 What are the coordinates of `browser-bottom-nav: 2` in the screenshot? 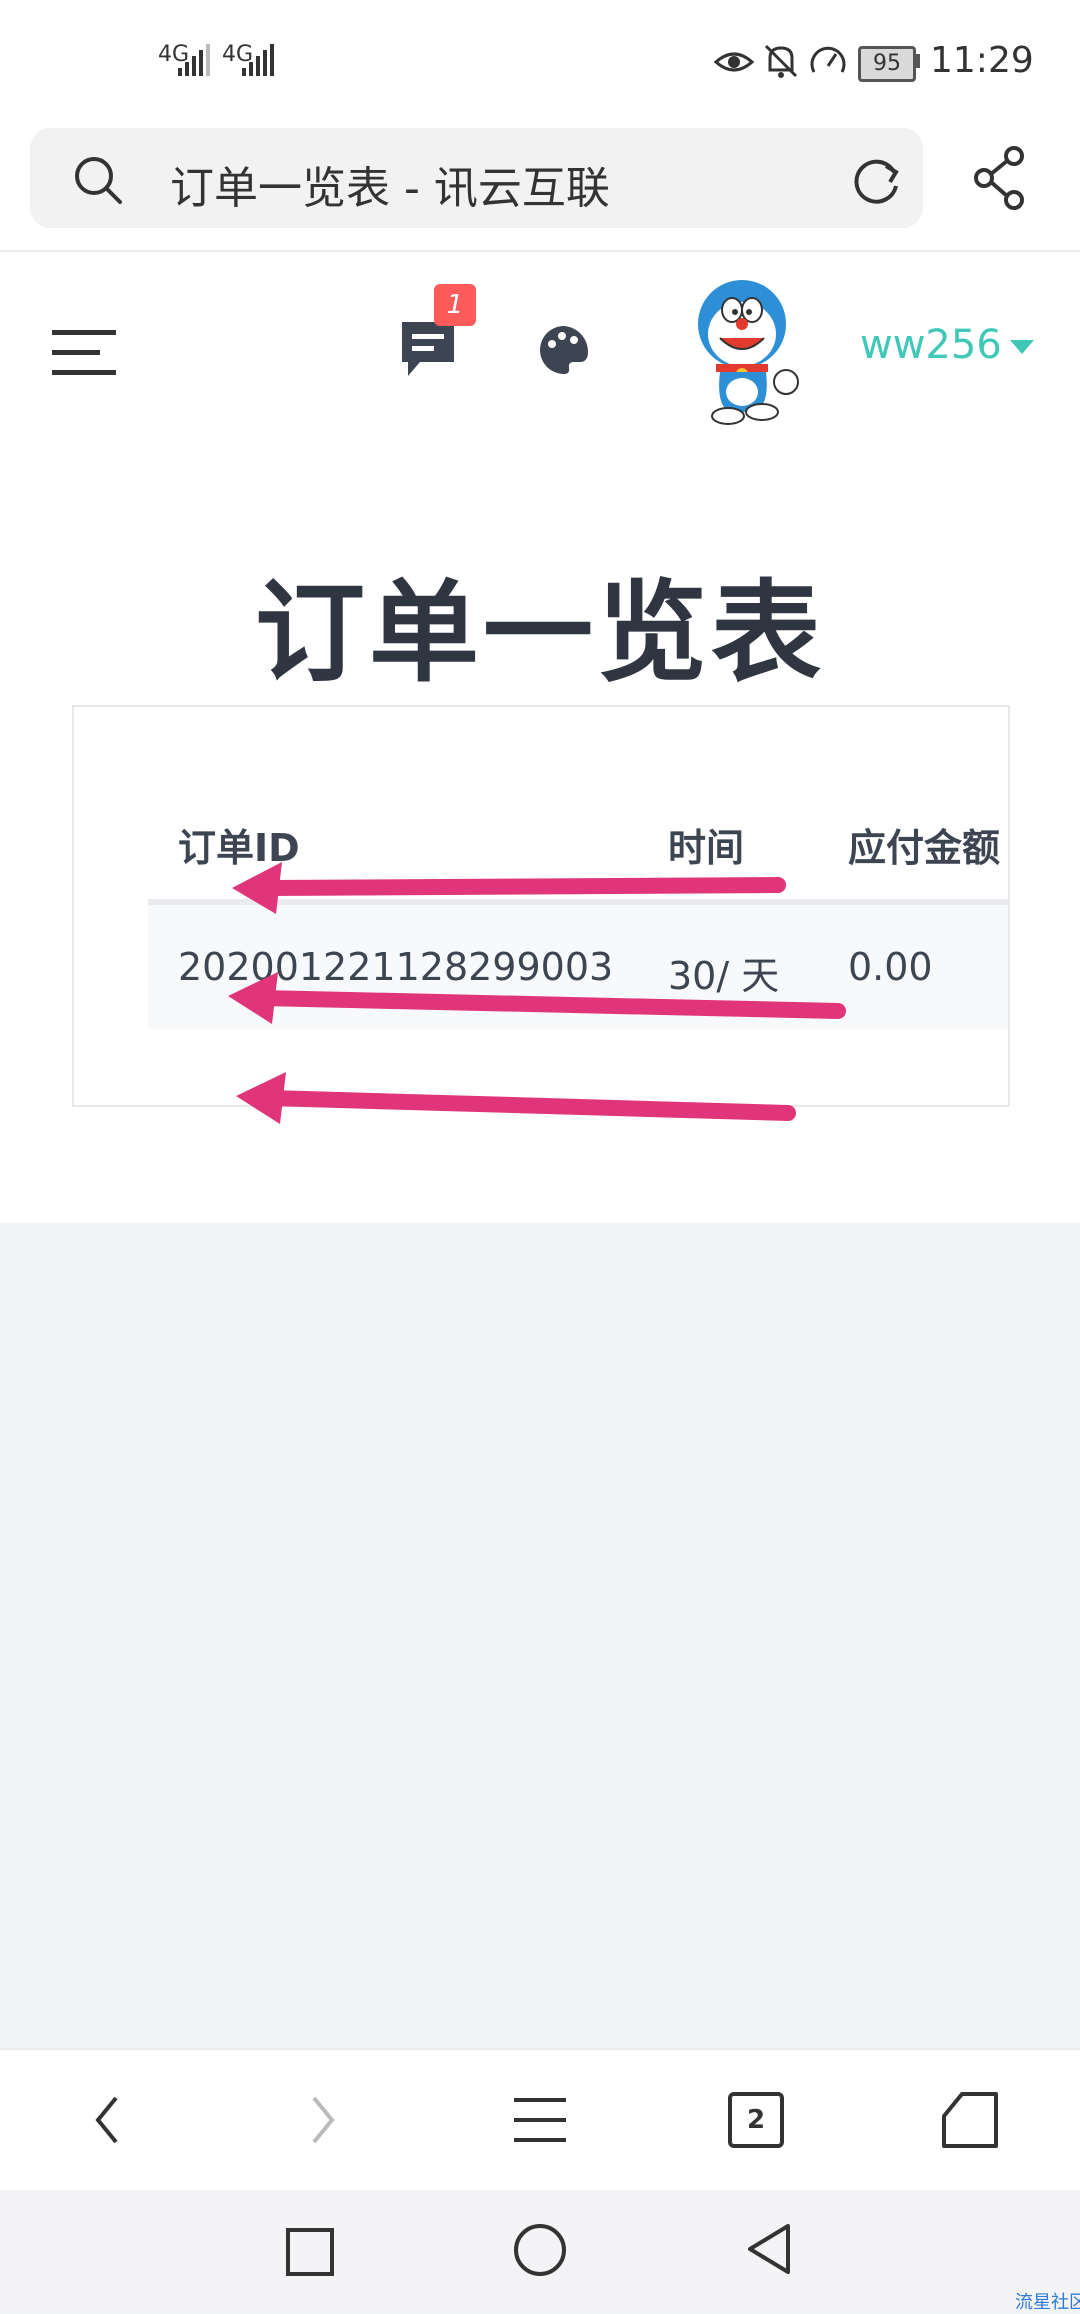 It's located at (540, 2120).